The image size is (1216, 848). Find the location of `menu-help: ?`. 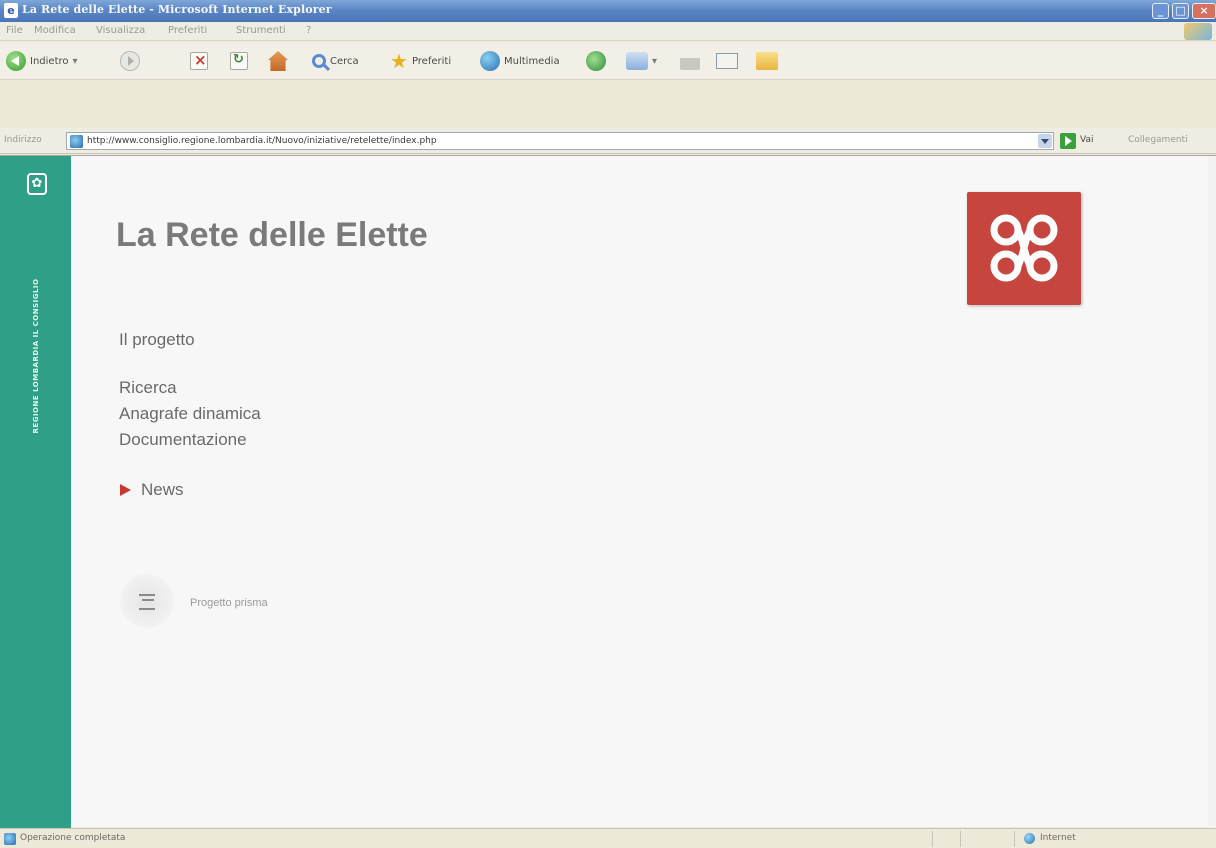

menu-help: ? is located at coordinates (308, 30).